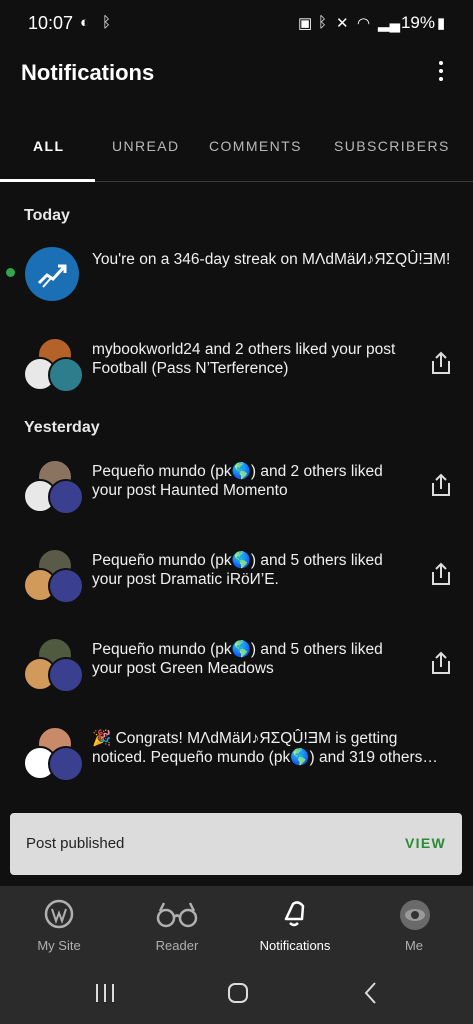  What do you see at coordinates (88, 72) in the screenshot?
I see `page-title: Notifications` at bounding box center [88, 72].